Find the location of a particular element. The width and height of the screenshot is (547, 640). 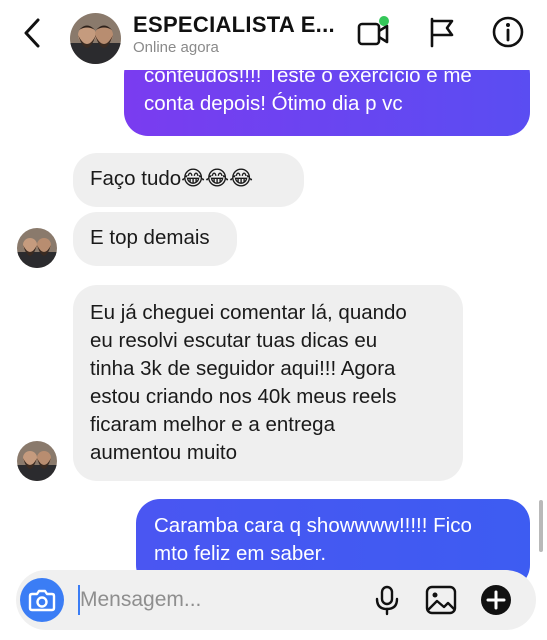

message-text: E top demais is located at coordinates (150, 237).